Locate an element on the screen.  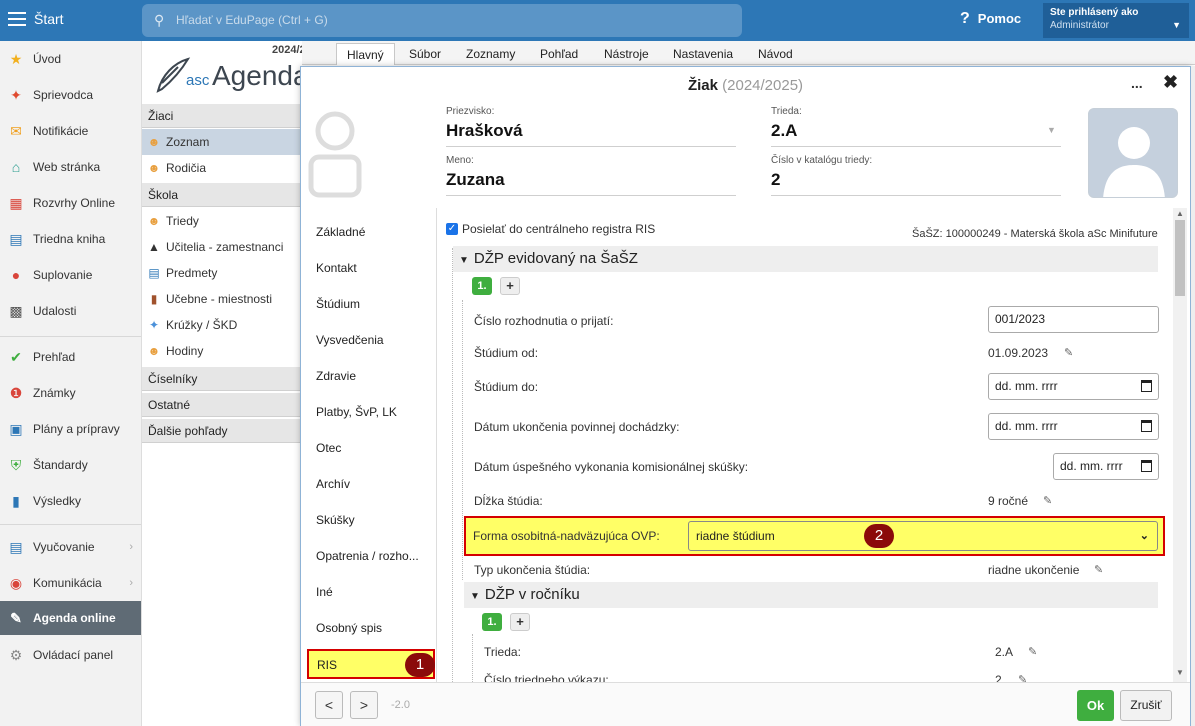
firstname-value: Zuzana is located at coordinates (475, 180).